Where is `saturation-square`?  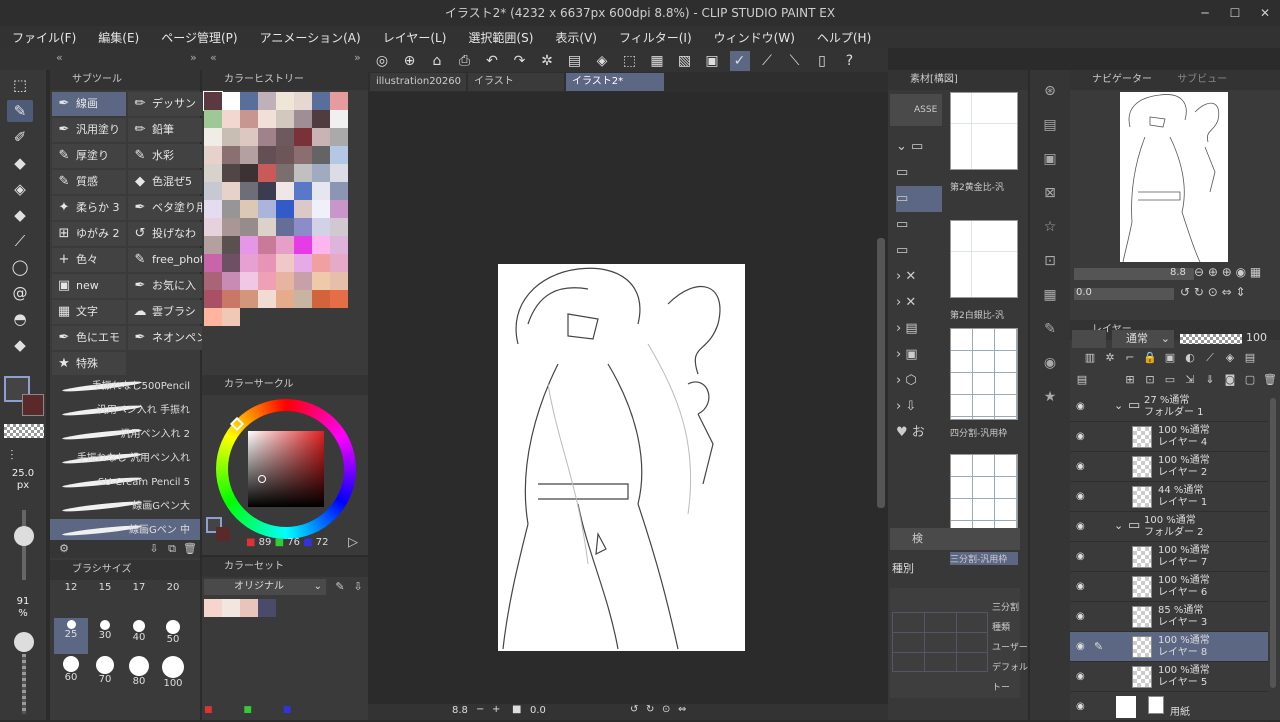 saturation-square is located at coordinates (286, 469).